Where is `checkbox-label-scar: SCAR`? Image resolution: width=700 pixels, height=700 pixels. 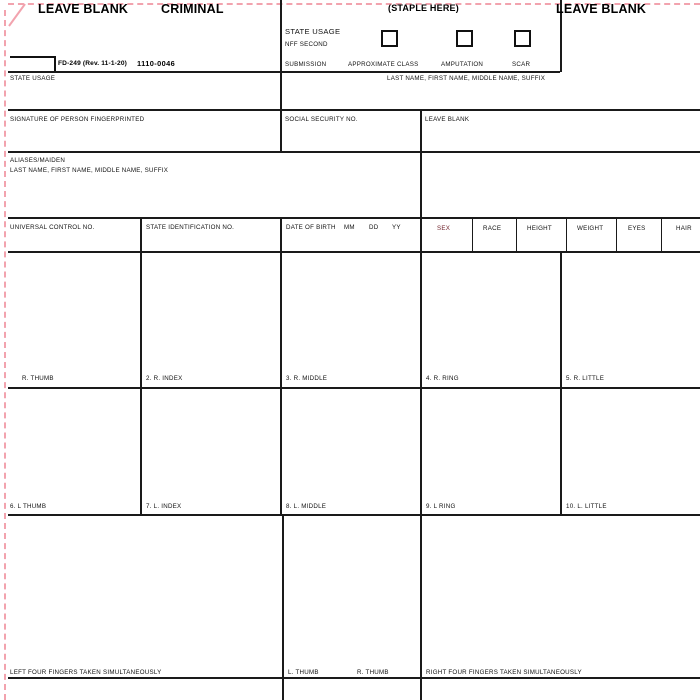 checkbox-label-scar: SCAR is located at coordinates (521, 64).